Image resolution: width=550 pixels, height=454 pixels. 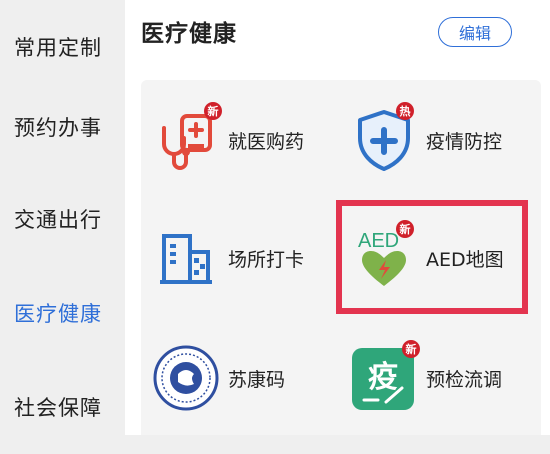 I want to click on sidebar-item-health: 医疗健康, so click(x=62, y=313).